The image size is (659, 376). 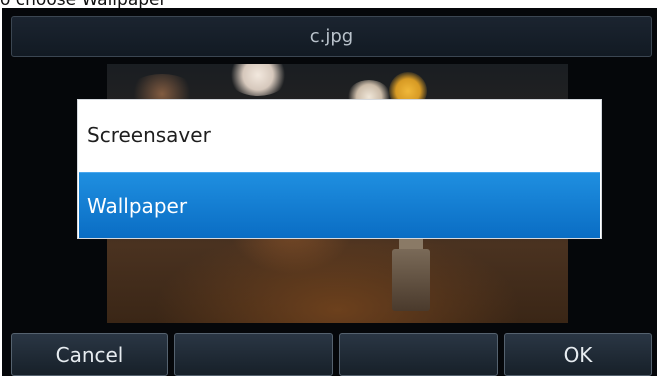 I want to click on softkey-bar: Cancel OK, so click(x=331, y=354).